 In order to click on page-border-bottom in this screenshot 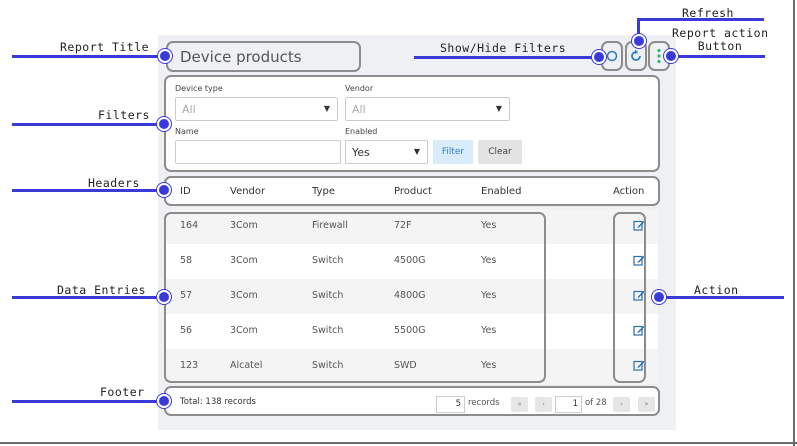, I will do `click(398, 443)`.